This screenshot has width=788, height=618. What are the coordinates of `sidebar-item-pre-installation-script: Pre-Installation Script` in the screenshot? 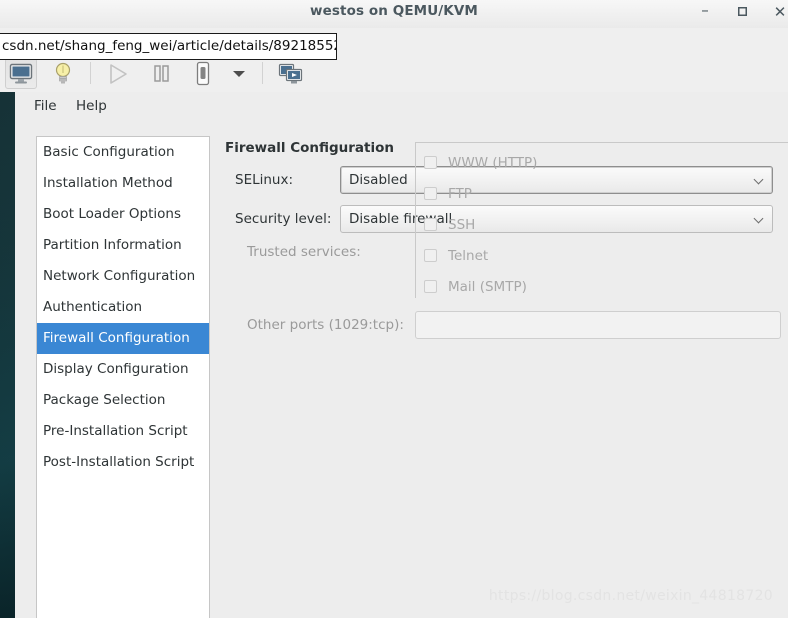 It's located at (123, 431).